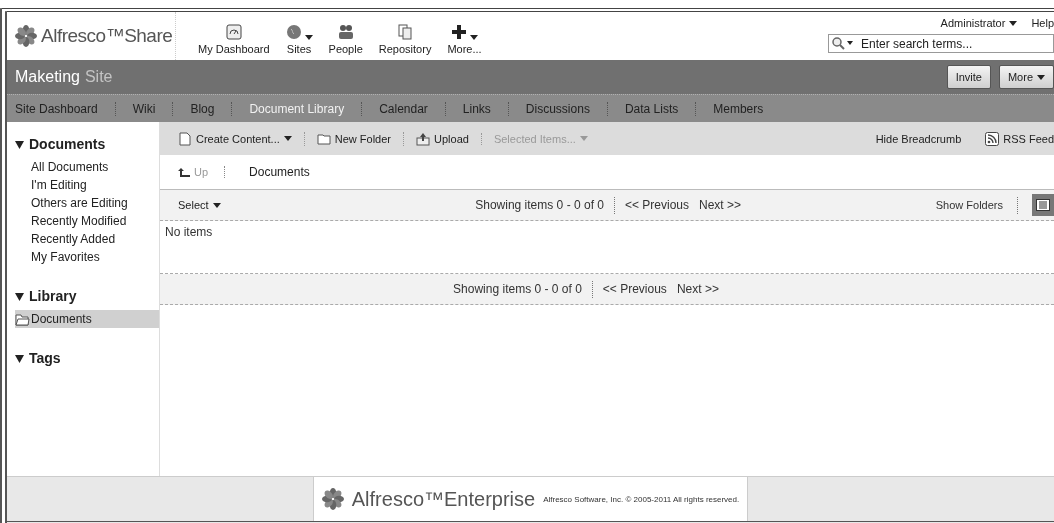 This screenshot has height=523, width=1054. Describe the element at coordinates (65, 108) in the screenshot. I see `site-nav-tab: Site Dashboard` at that location.